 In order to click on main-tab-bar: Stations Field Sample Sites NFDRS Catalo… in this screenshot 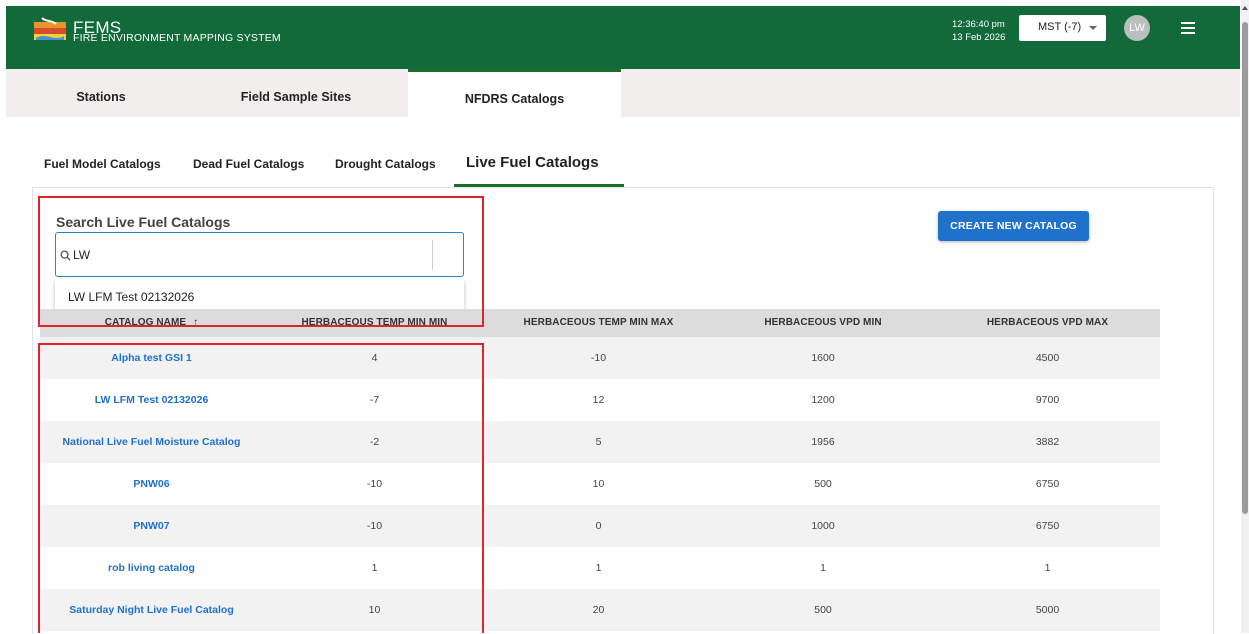, I will do `click(623, 93)`.